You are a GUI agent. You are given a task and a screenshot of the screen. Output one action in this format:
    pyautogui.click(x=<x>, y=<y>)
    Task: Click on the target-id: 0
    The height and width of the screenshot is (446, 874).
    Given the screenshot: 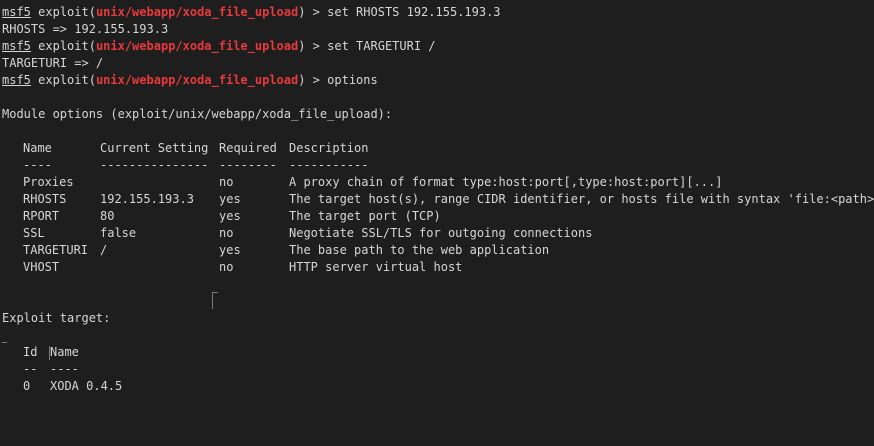 What is the action you would take?
    pyautogui.click(x=27, y=386)
    